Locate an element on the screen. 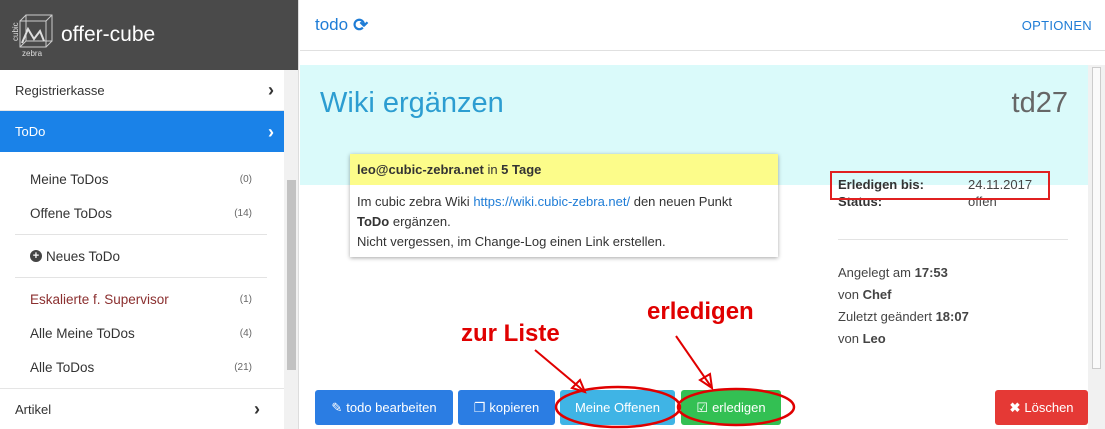 The image size is (1105, 429). pencil-icon: ✎ is located at coordinates (337, 407).